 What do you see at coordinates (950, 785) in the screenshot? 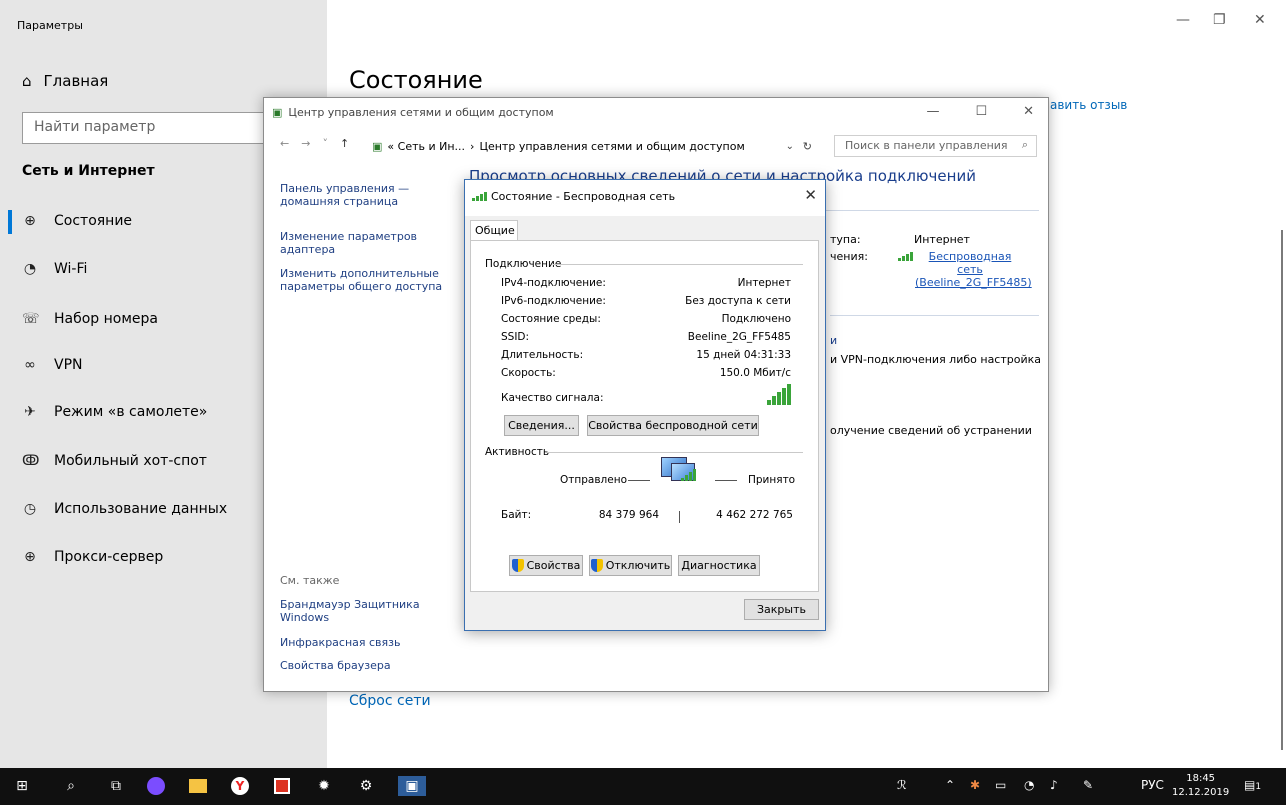
I see `show-hidden-icons: ⌃` at bounding box center [950, 785].